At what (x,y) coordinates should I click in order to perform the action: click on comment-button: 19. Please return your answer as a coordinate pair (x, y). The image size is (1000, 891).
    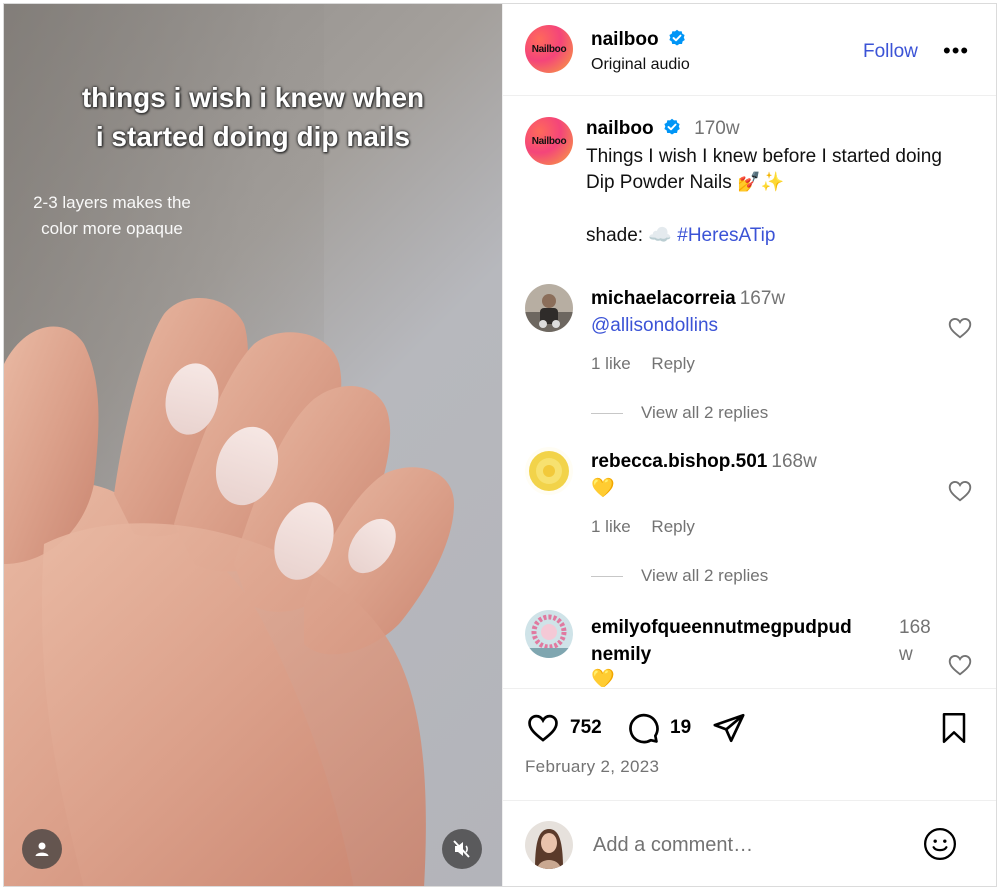
    Looking at the image, I should click on (658, 728).